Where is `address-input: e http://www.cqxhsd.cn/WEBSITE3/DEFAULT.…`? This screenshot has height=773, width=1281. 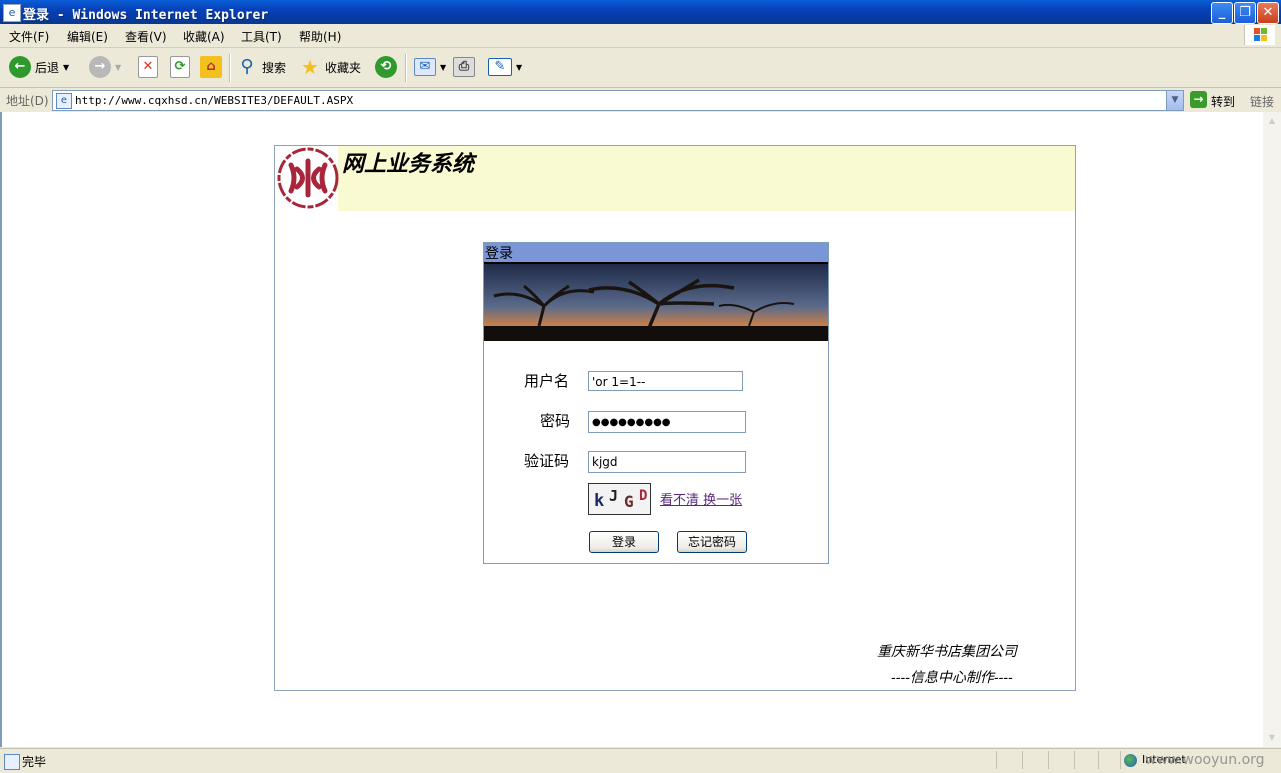
address-input: e http://www.cqxhsd.cn/WEBSITE3/DEFAULT.… is located at coordinates (618, 100).